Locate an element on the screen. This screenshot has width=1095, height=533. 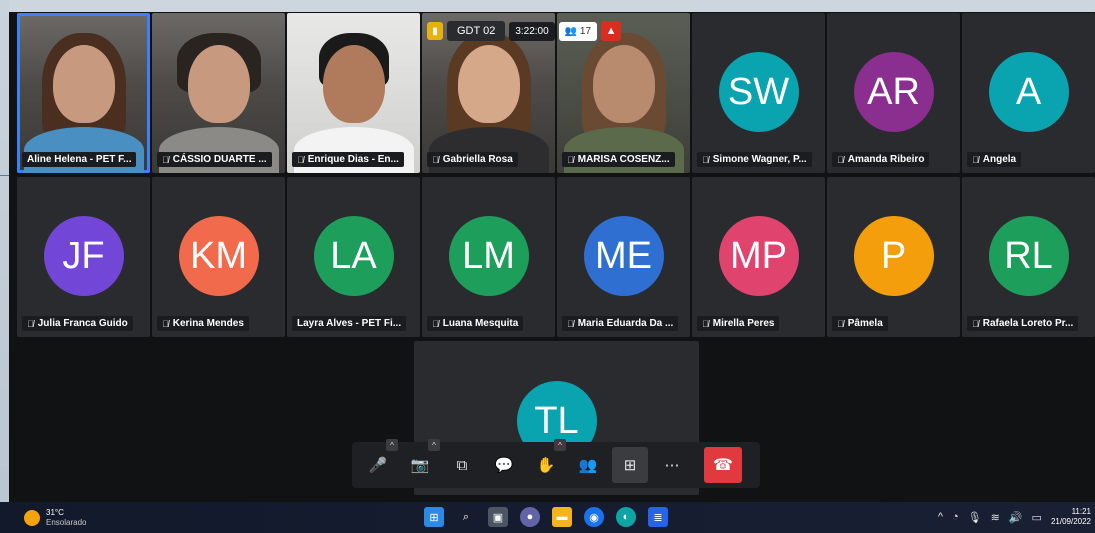
avatar: ME is located at coordinates (623, 256).